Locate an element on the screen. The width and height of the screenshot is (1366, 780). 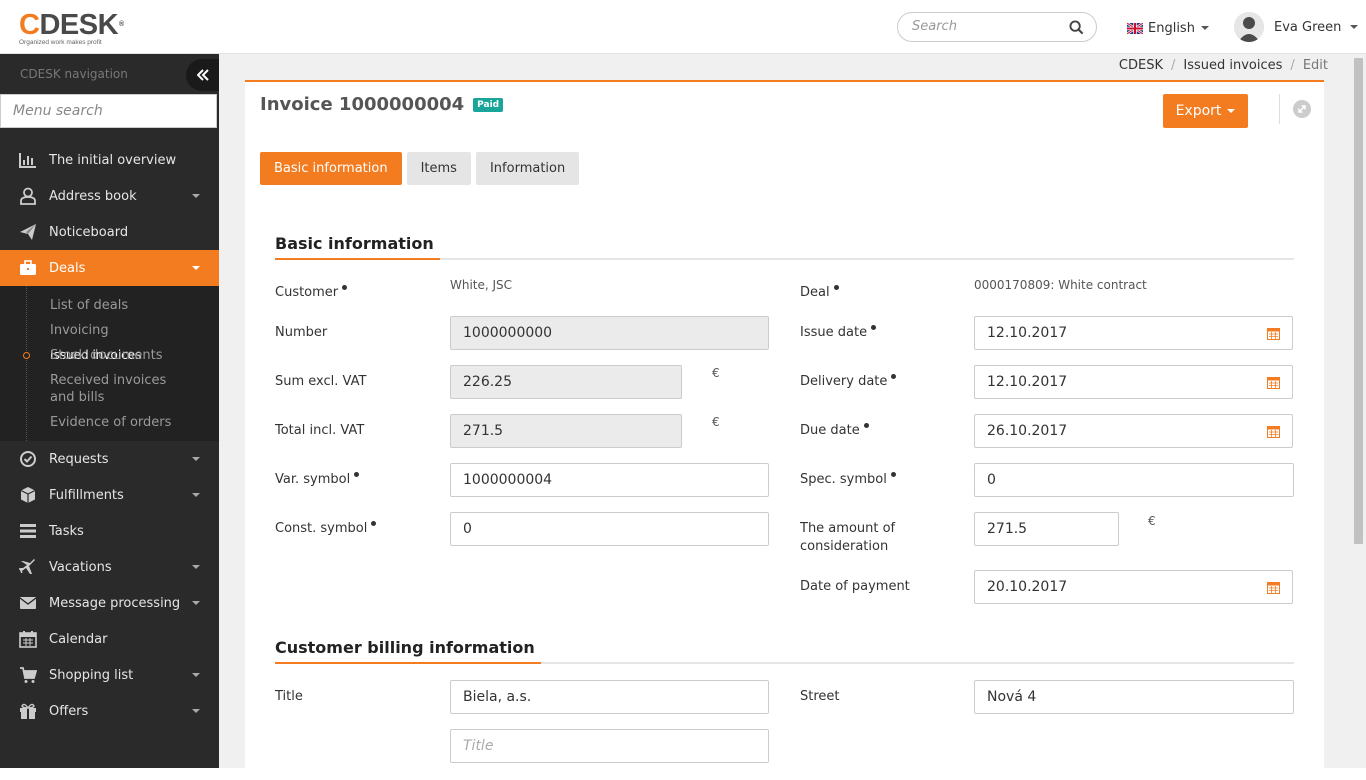
section-heading: Basic information is located at coordinates (357, 247).